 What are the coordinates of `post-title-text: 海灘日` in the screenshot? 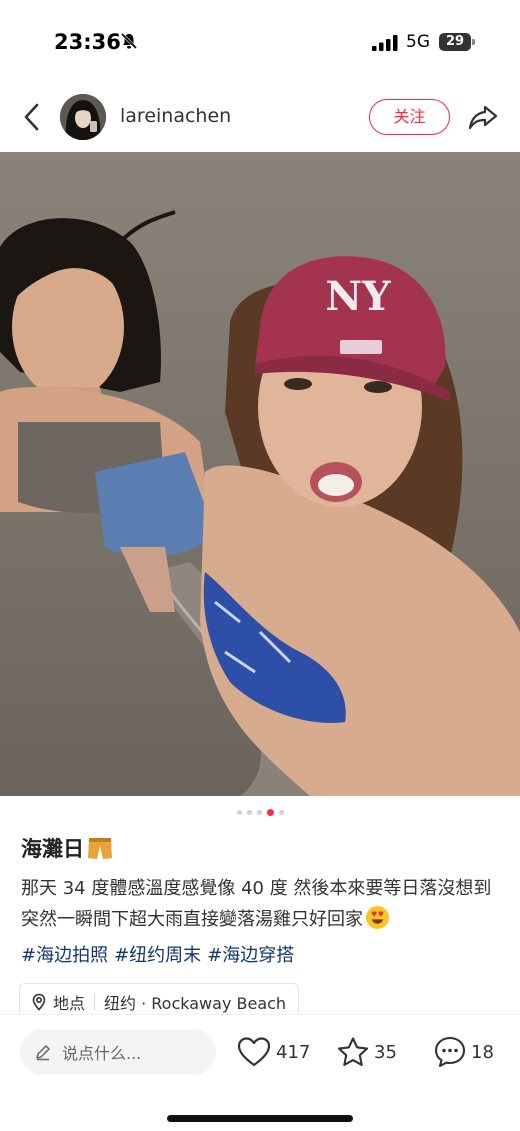 It's located at (52, 849).